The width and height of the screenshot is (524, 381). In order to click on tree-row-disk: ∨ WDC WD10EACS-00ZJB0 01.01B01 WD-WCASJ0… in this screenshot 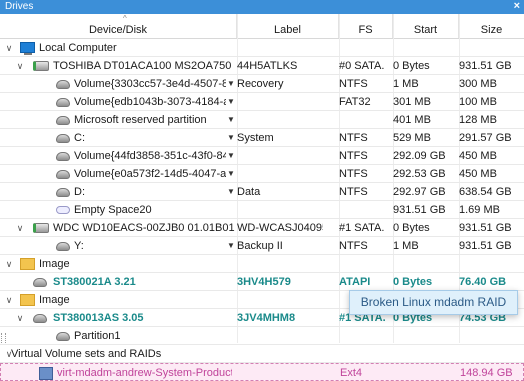, I will do `click(262, 228)`.